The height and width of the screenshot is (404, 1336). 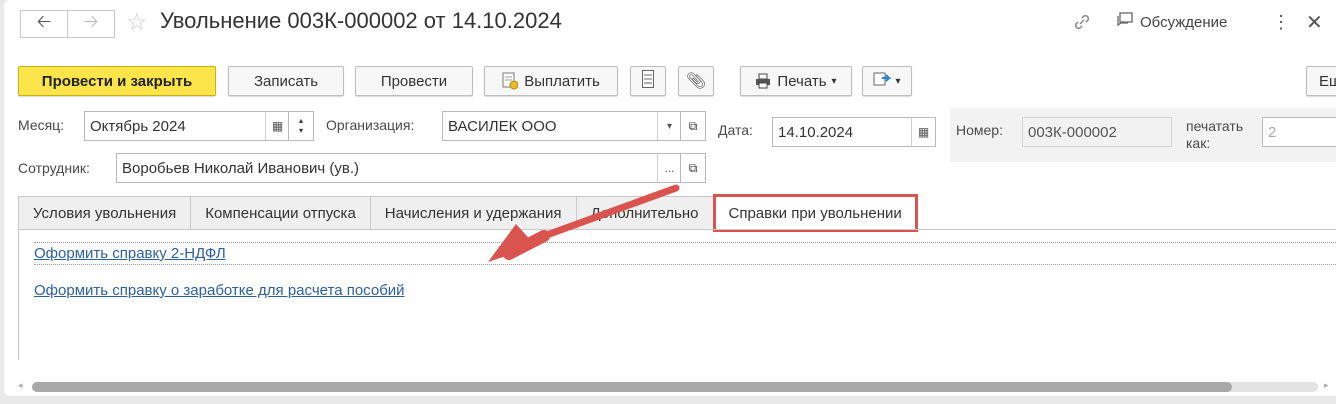 I want to click on scroll-thumb, so click(x=632, y=387).